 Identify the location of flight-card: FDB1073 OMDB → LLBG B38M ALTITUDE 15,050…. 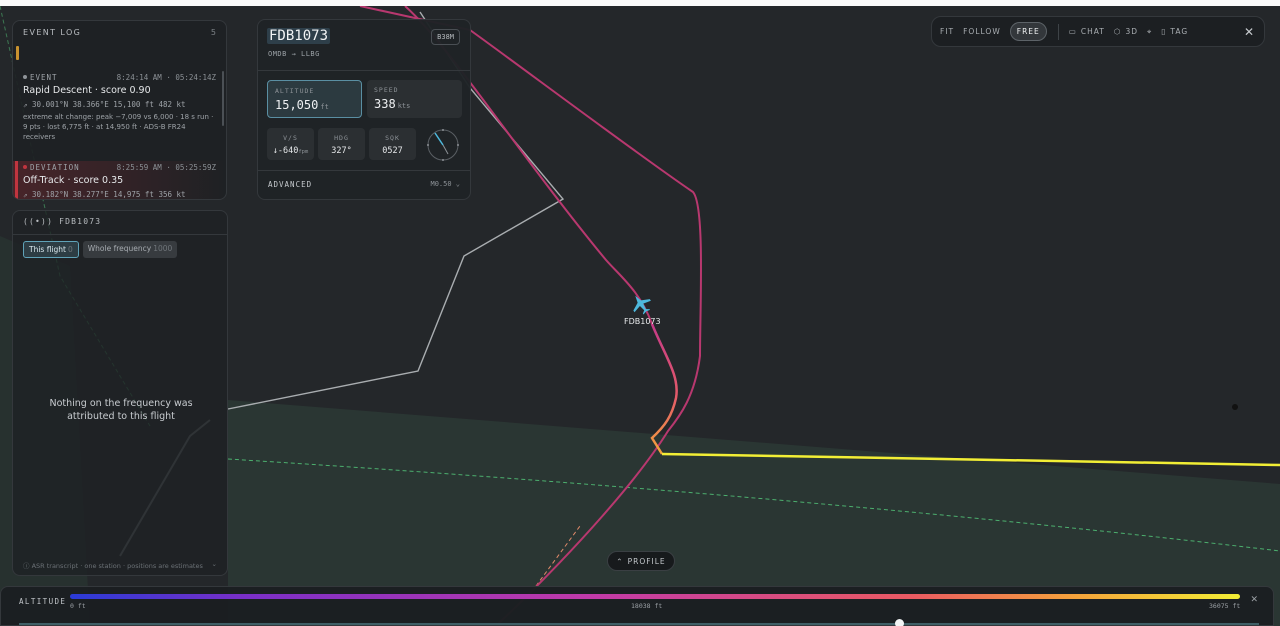
(364, 109).